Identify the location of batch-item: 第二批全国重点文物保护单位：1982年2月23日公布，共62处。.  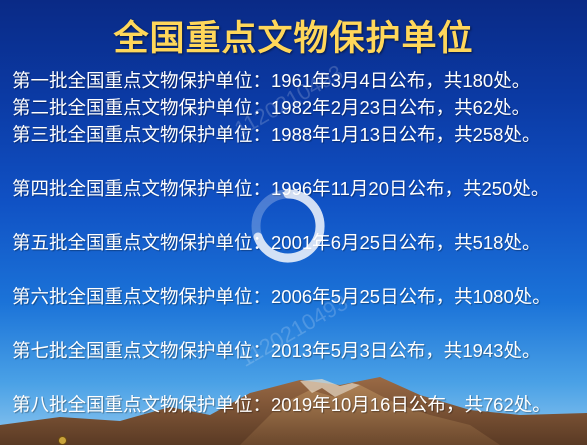
(271, 108).